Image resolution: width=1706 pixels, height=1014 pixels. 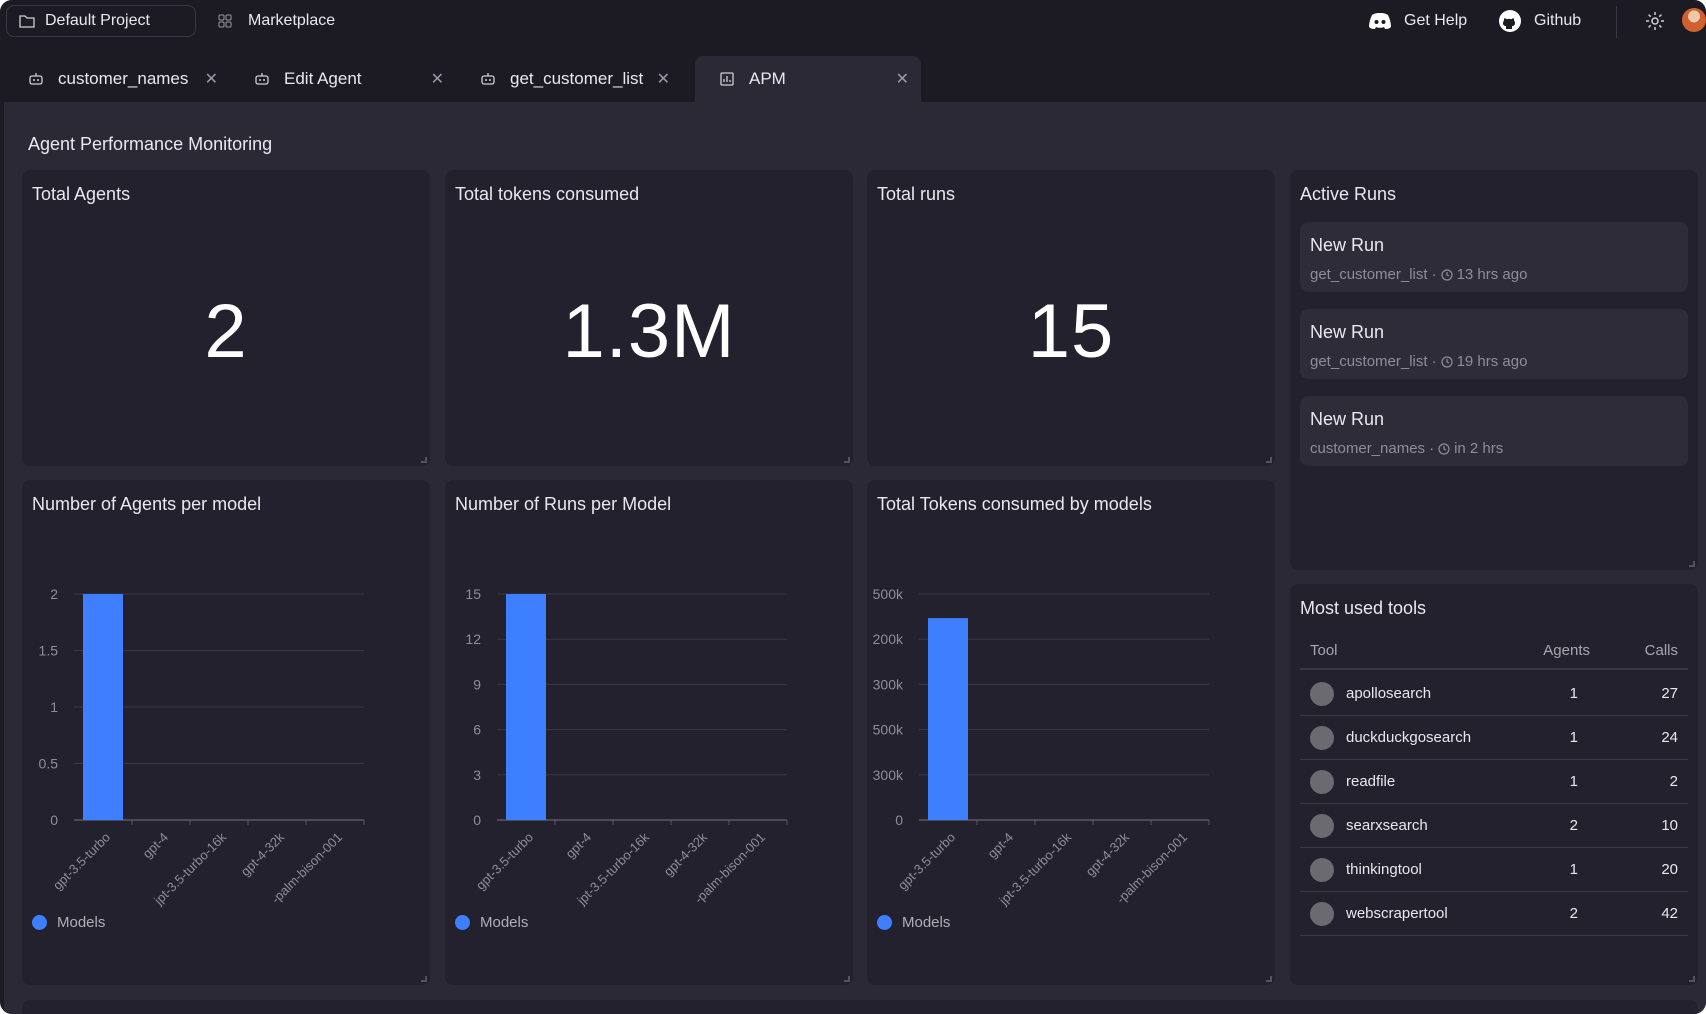 What do you see at coordinates (123, 78) in the screenshot?
I see `tab-label: customer_names` at bounding box center [123, 78].